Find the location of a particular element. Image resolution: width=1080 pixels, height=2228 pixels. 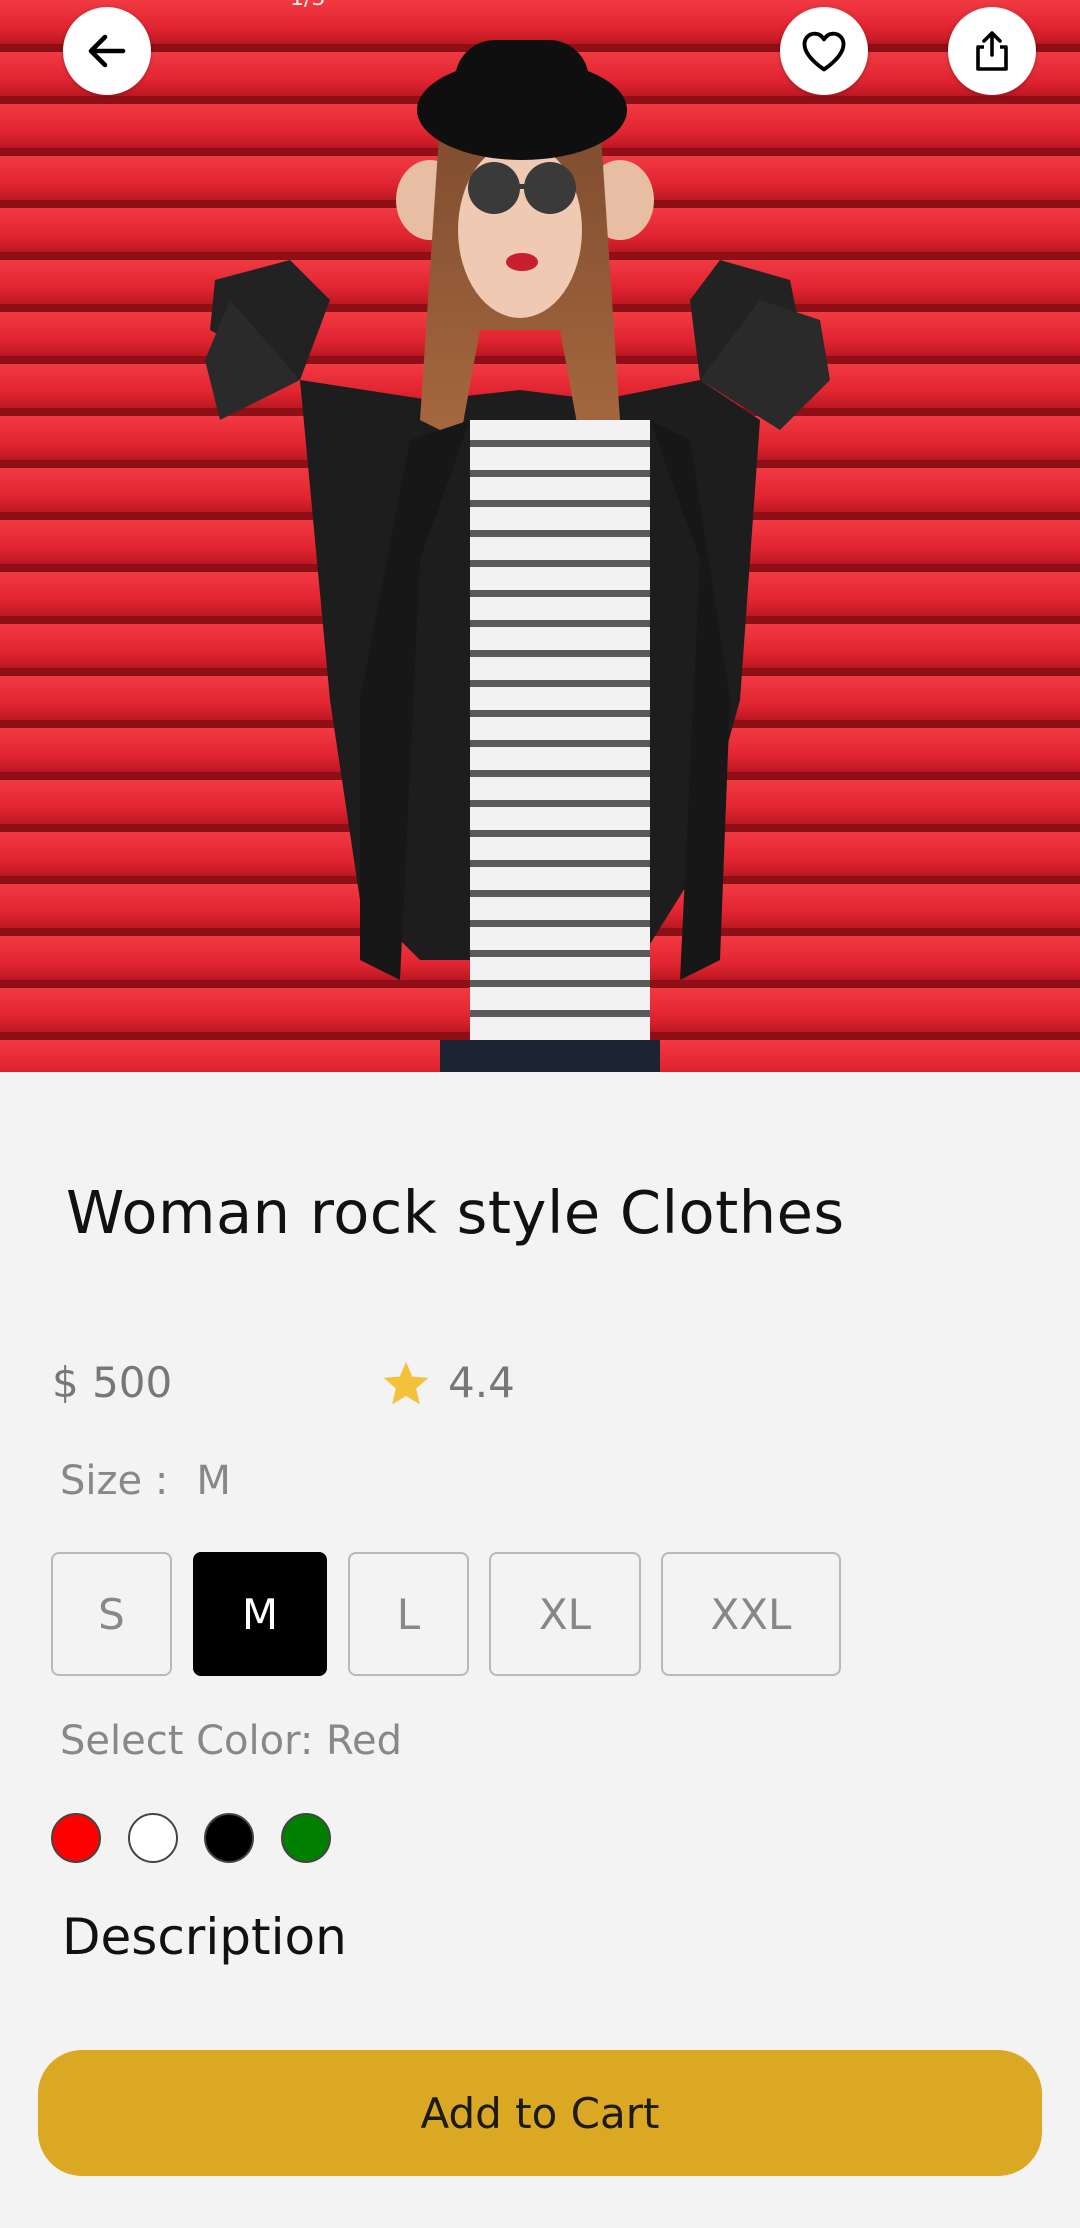

share-button is located at coordinates (992, 51).